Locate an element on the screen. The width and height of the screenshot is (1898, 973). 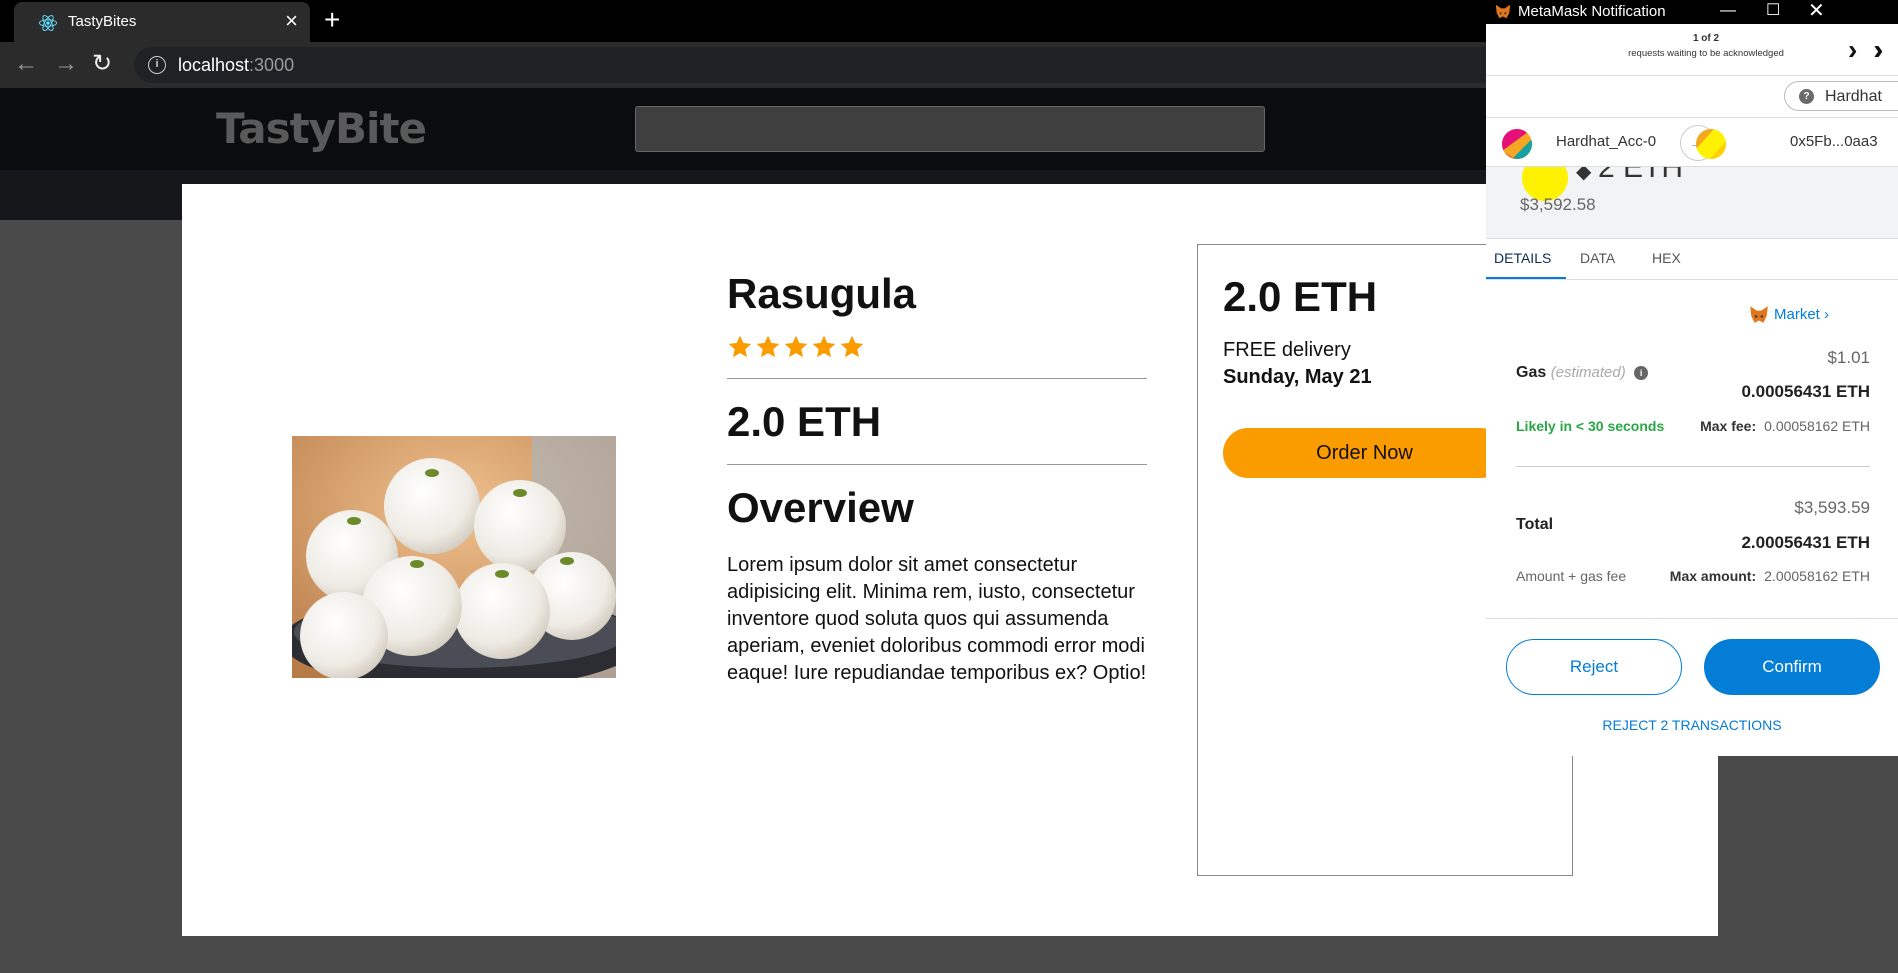
amount-summary: ◆ 2 ETH $3,592.58 is located at coordinates (1692, 203).